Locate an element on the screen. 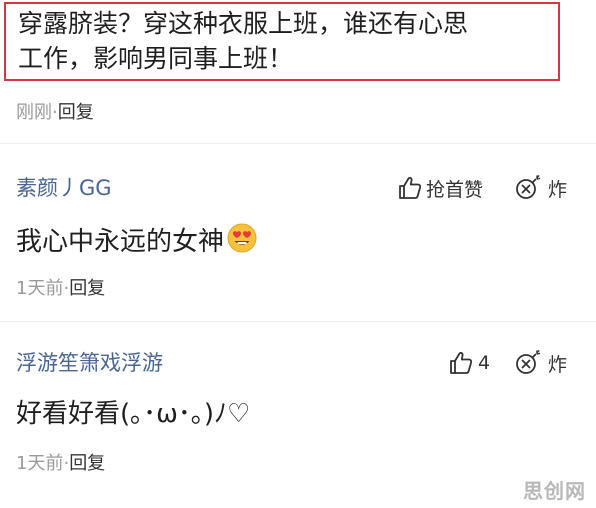 The width and height of the screenshot is (596, 508). post-reply-button: 回复 is located at coordinates (76, 112).